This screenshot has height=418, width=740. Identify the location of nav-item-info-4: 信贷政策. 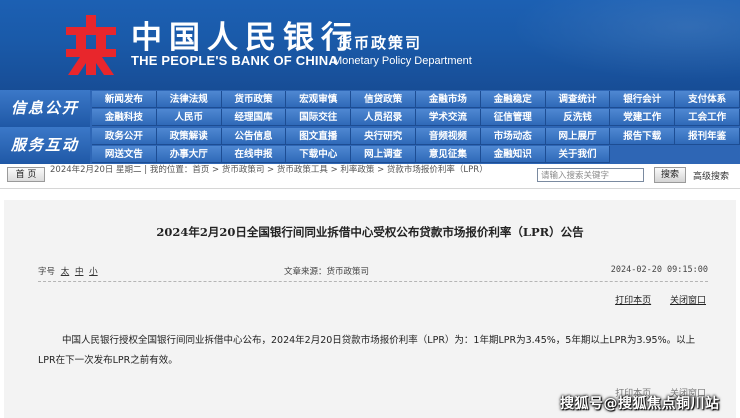
(383, 99).